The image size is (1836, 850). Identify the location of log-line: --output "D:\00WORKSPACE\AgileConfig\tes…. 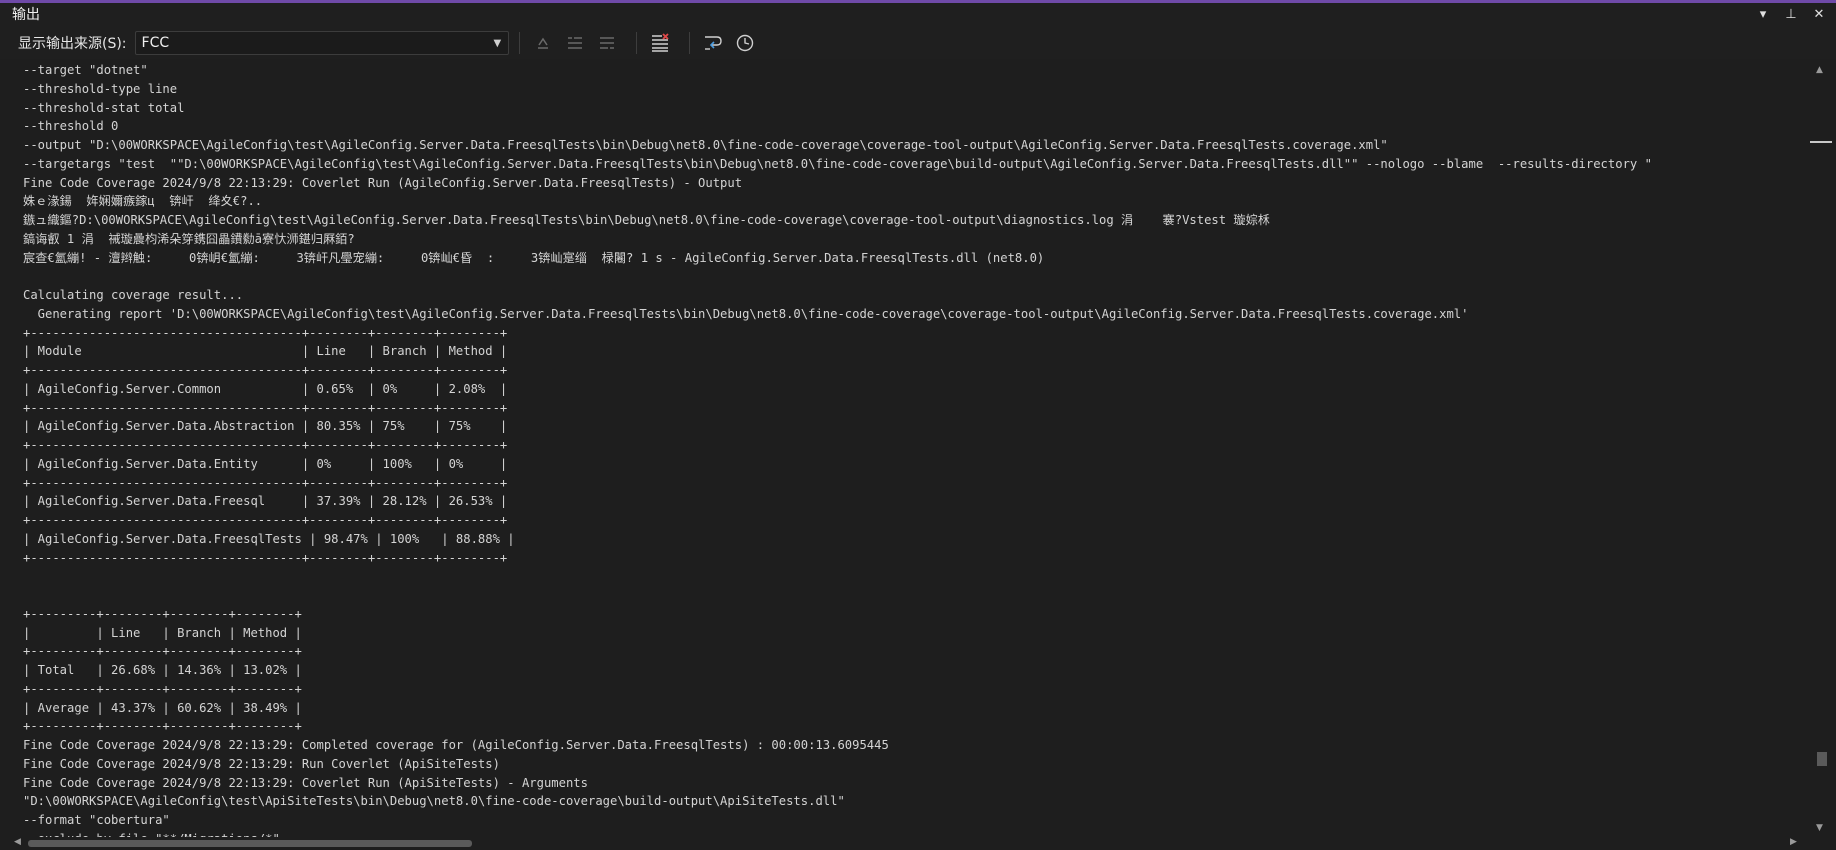
(705, 145).